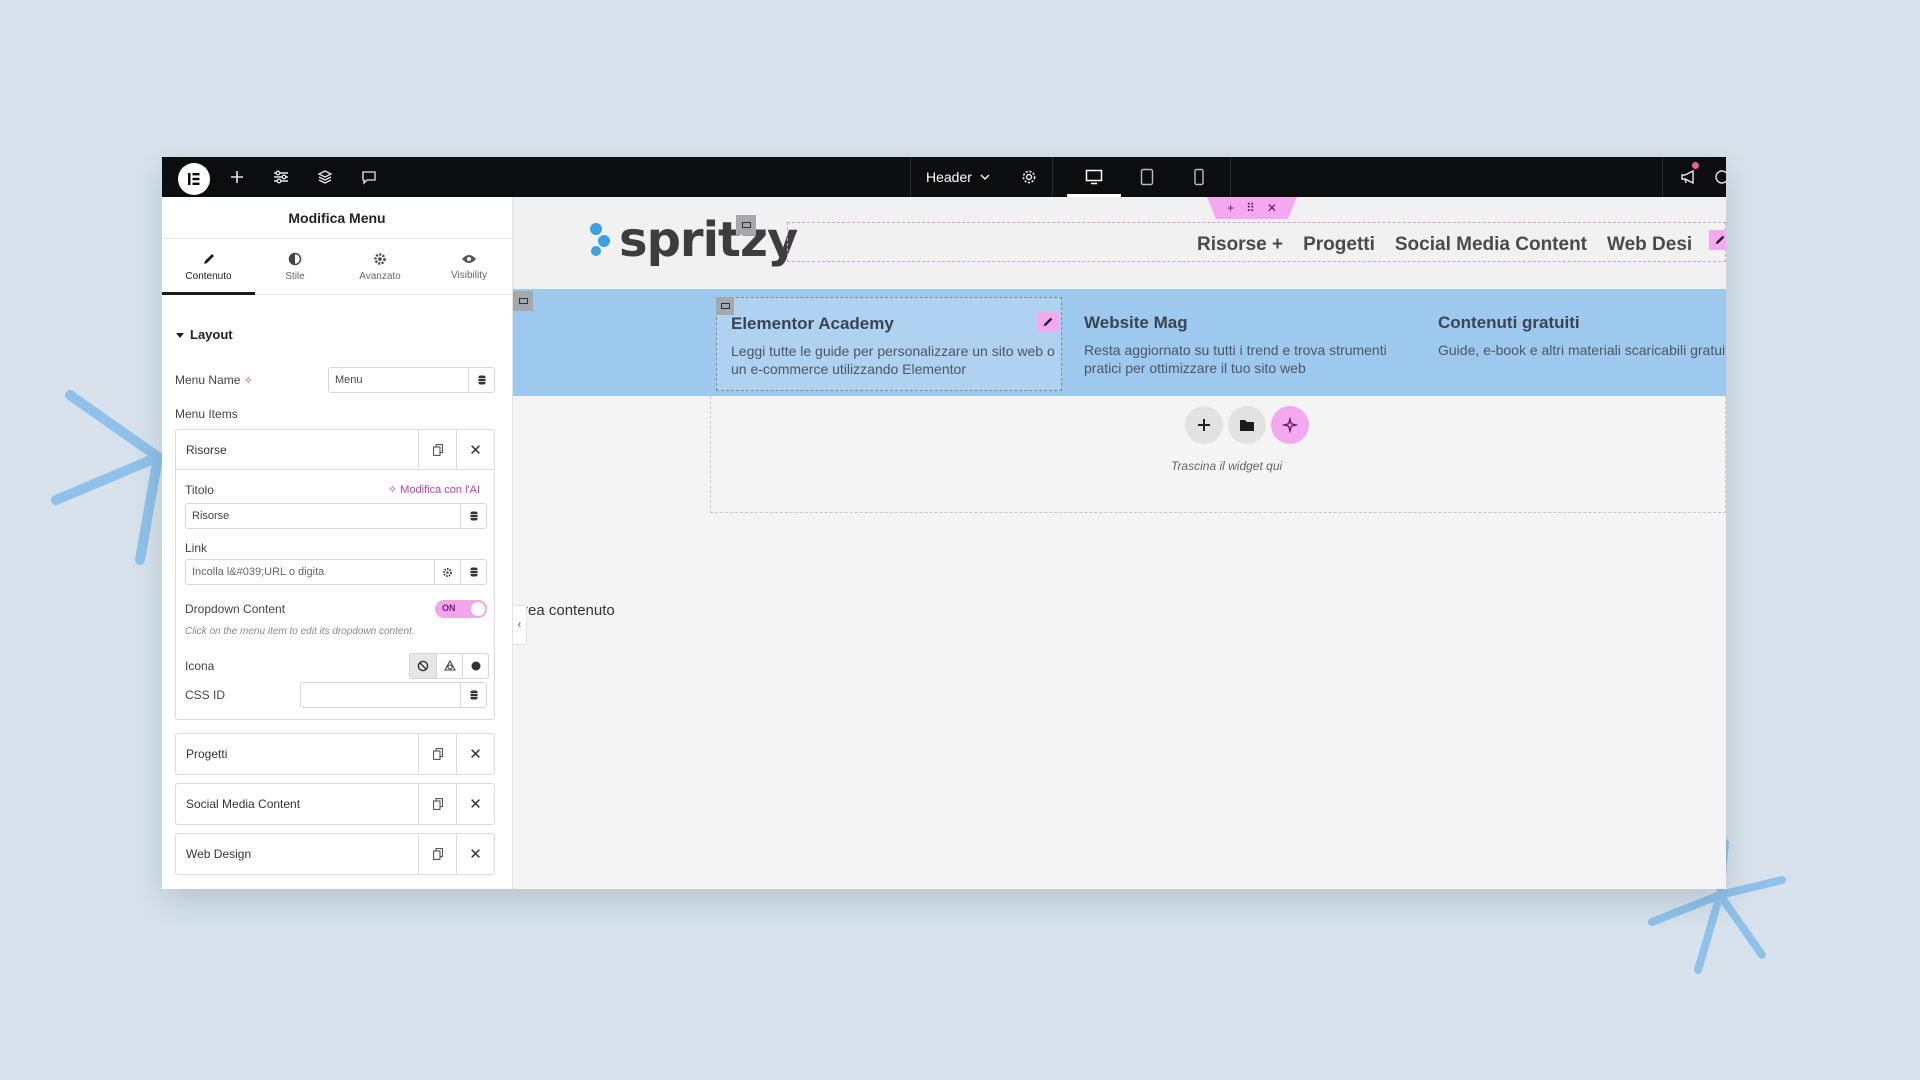 Image resolution: width=1920 pixels, height=1080 pixels. What do you see at coordinates (708, 240) in the screenshot?
I see `brand-name: spritzy` at bounding box center [708, 240].